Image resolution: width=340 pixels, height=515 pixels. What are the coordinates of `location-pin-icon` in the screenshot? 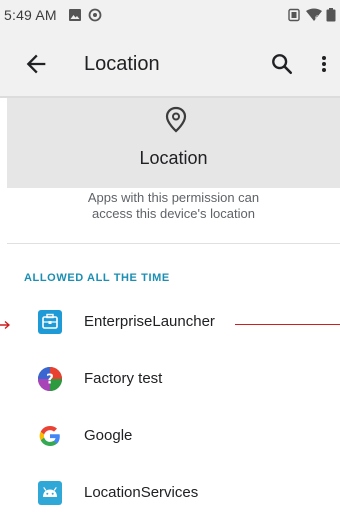 It's located at (176, 120).